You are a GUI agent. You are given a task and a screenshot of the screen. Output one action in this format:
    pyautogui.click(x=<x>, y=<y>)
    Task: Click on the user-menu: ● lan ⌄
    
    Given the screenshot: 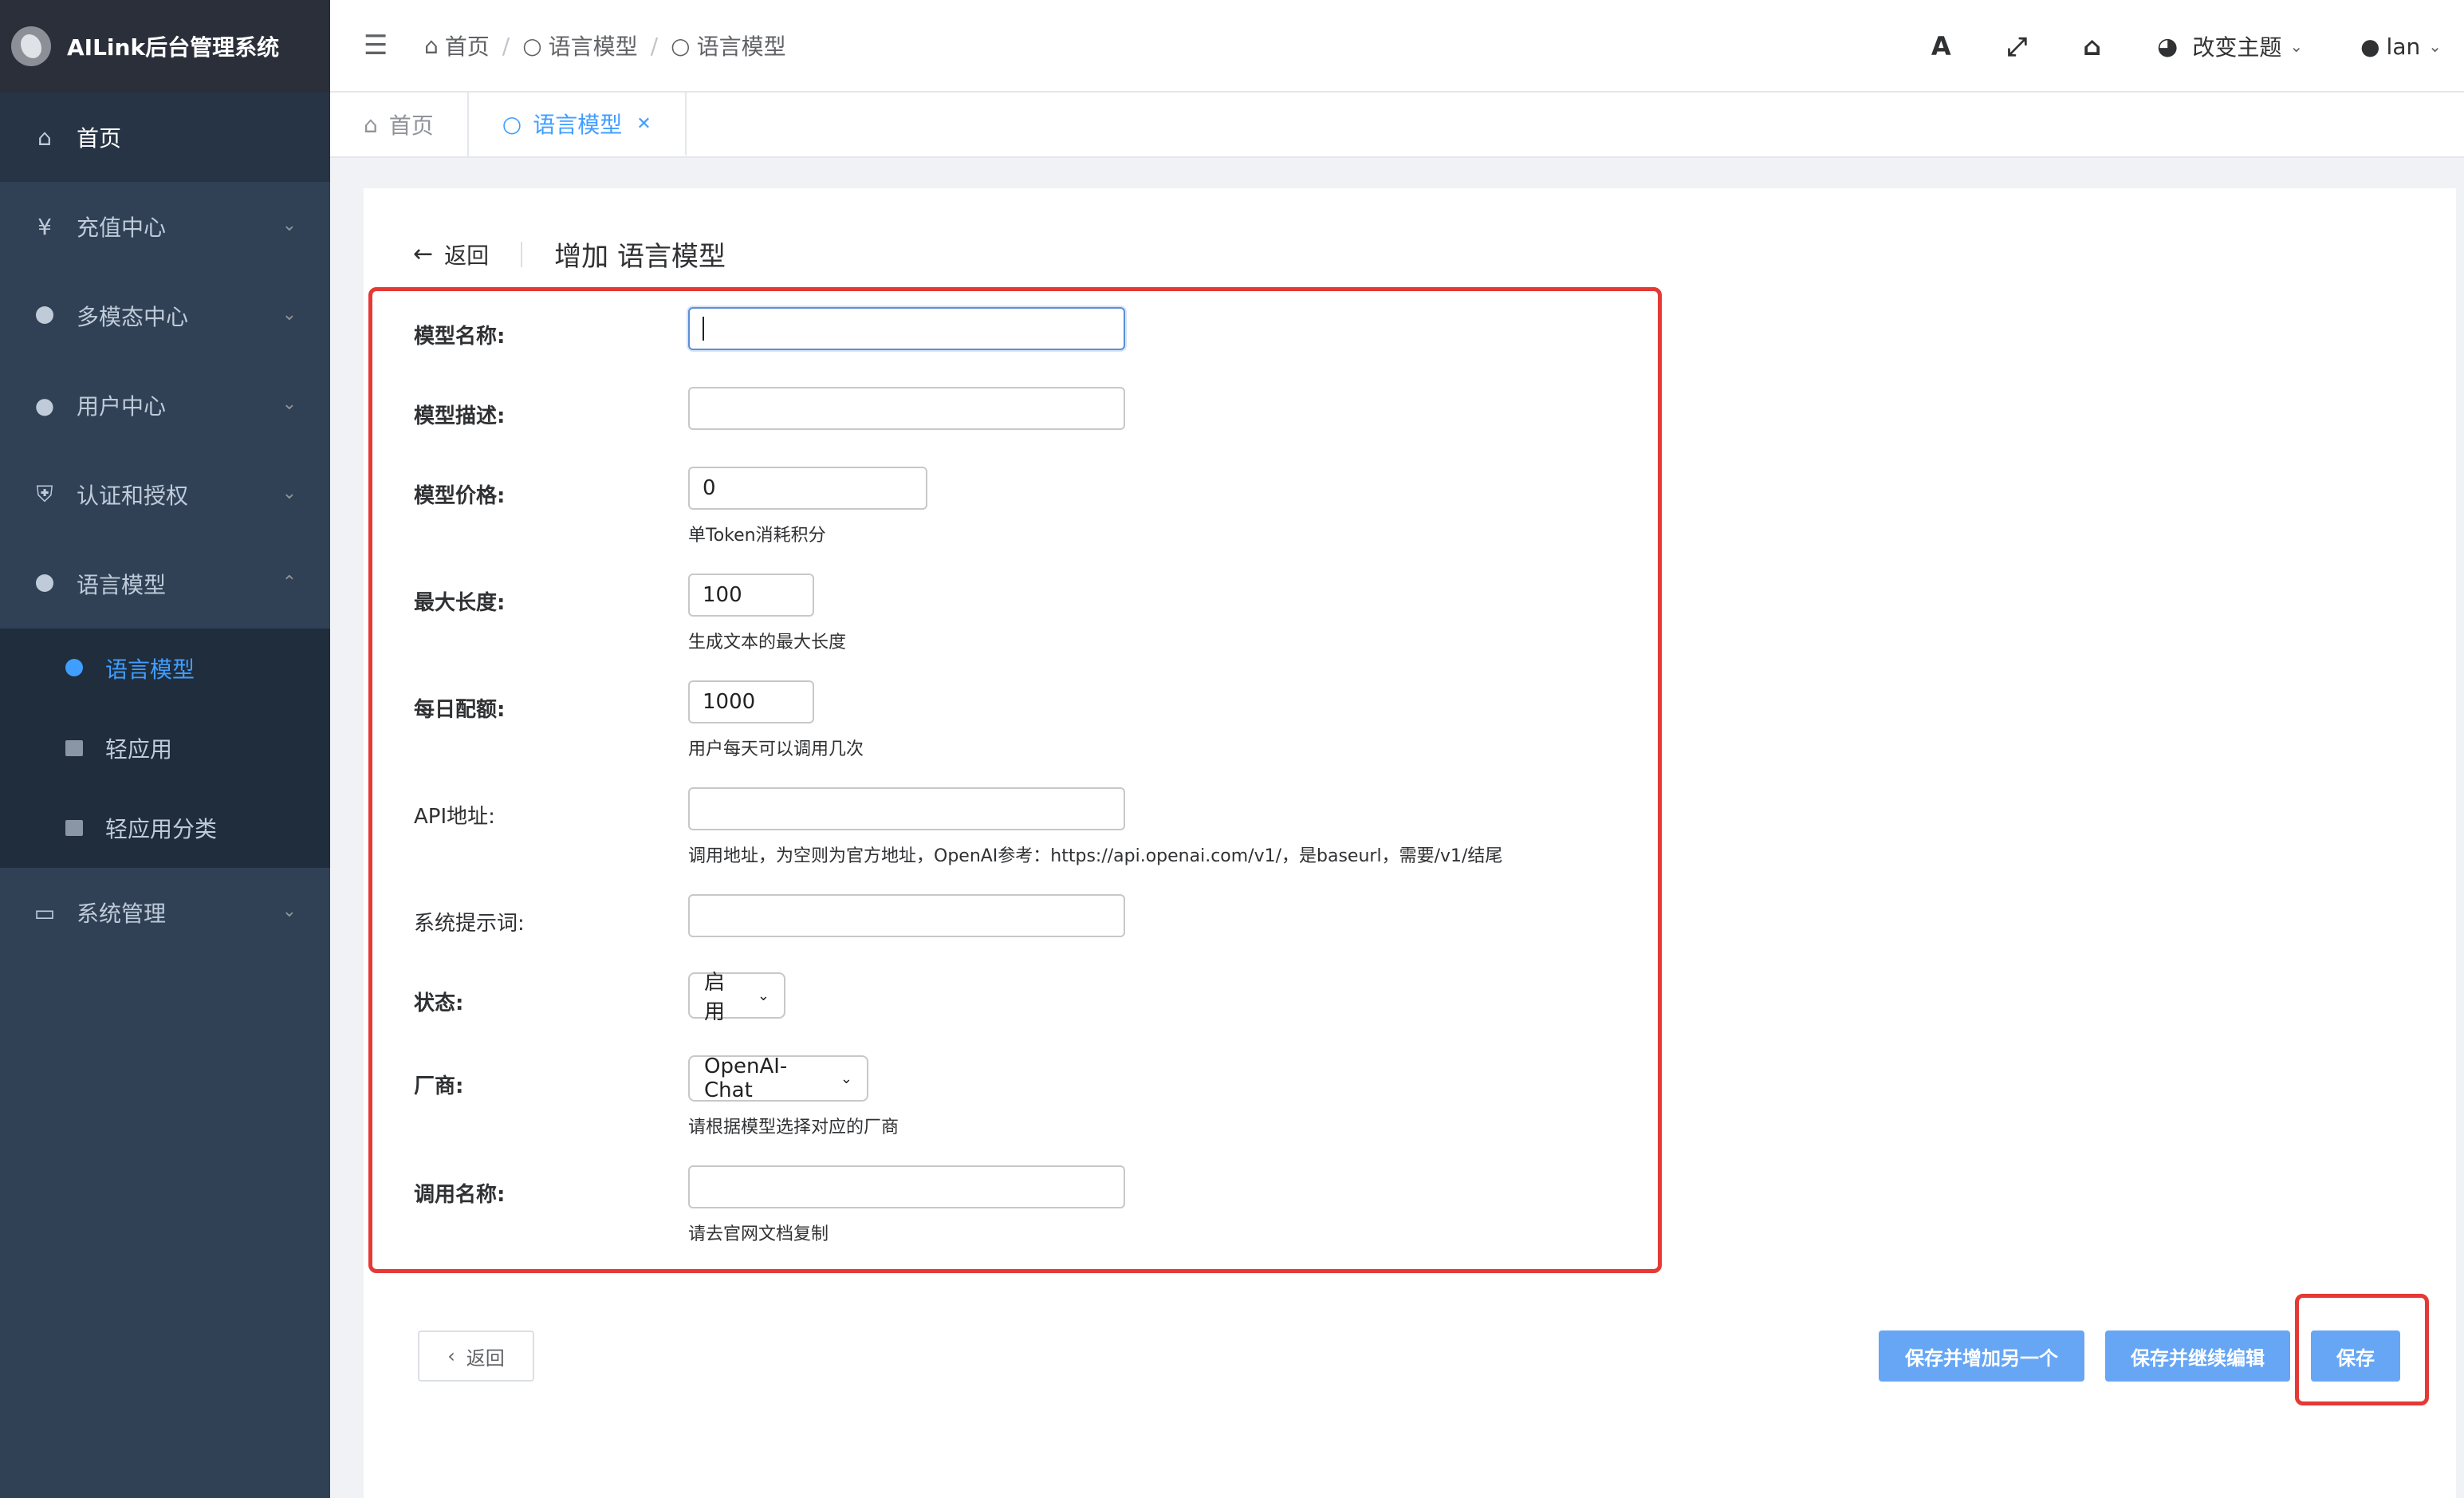 What is the action you would take?
    pyautogui.click(x=2401, y=47)
    